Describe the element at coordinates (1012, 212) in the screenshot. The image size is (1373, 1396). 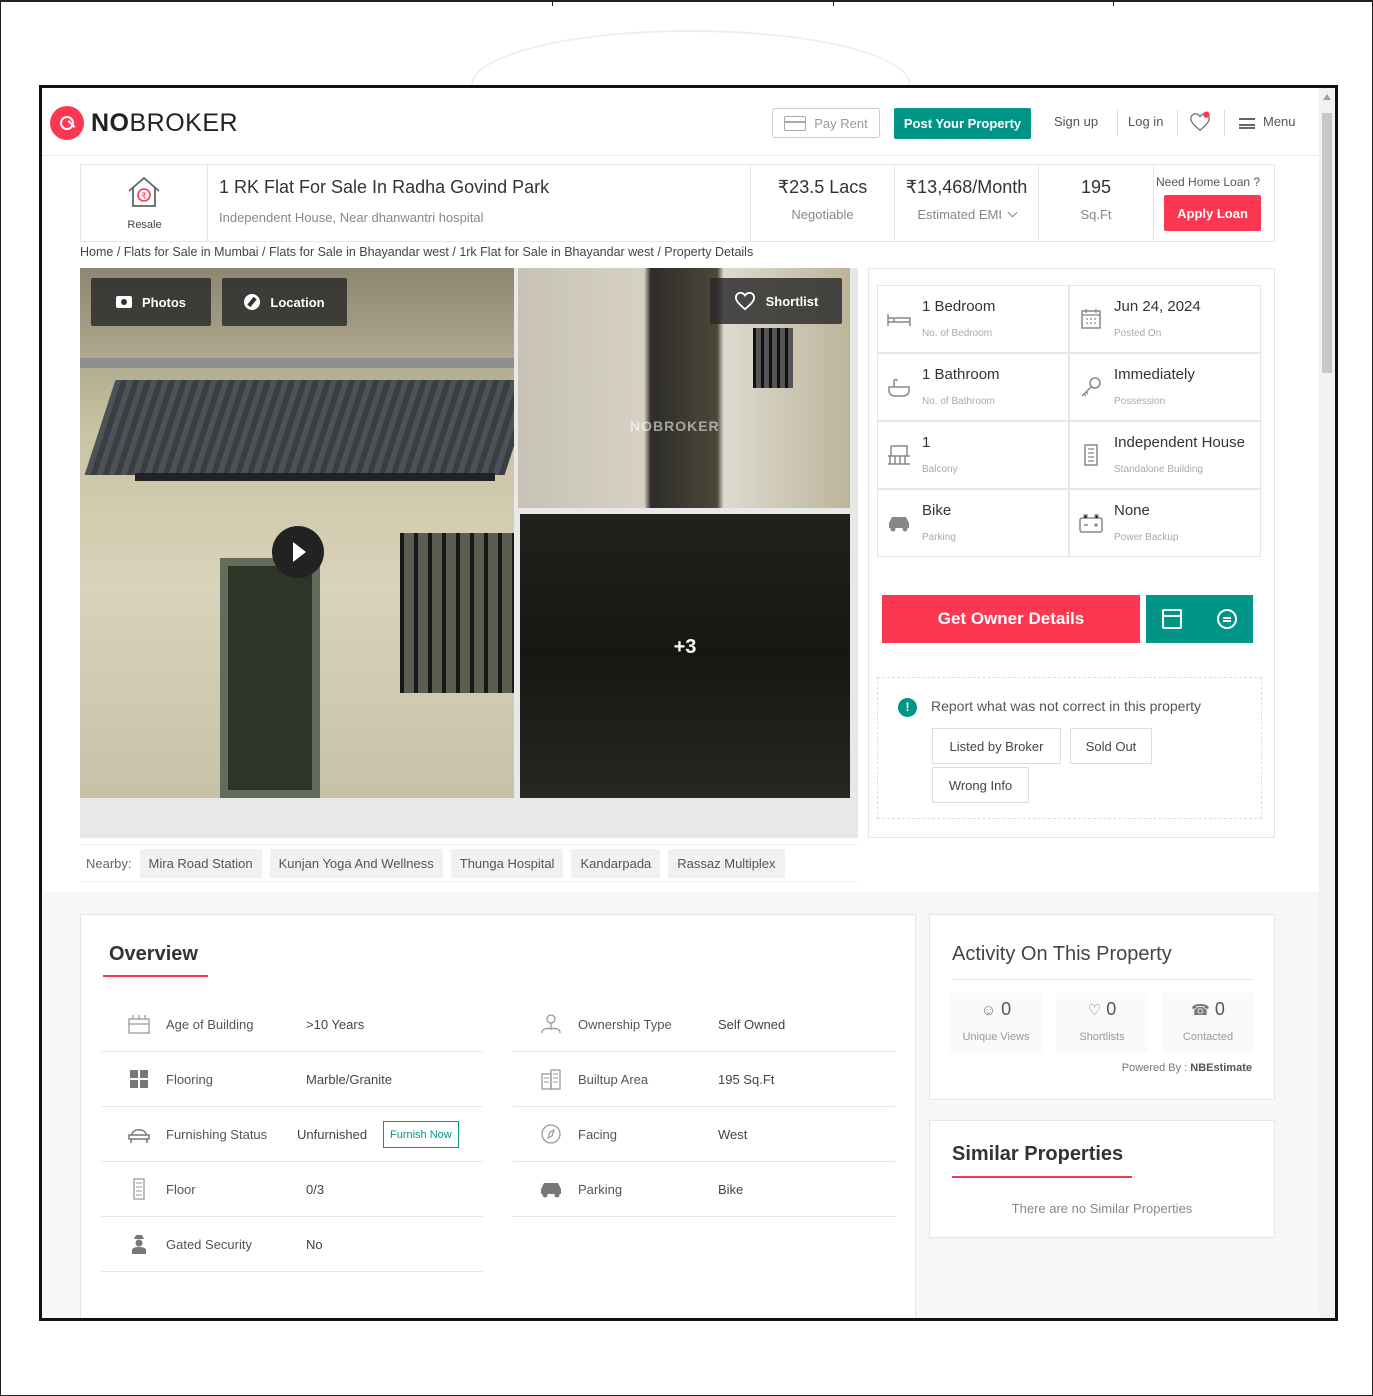
I see `chevron-down-icon` at that location.